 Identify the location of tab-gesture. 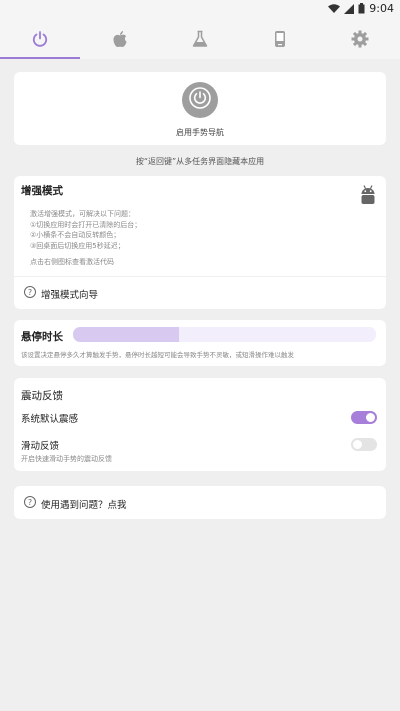
(40, 38).